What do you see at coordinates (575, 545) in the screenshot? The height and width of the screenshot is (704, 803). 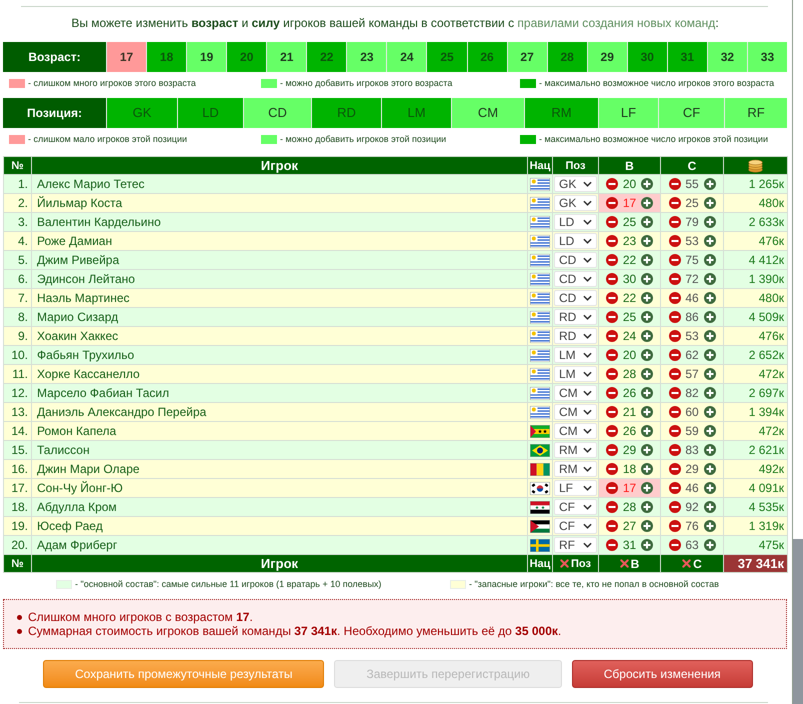 I see `position-select: RF` at bounding box center [575, 545].